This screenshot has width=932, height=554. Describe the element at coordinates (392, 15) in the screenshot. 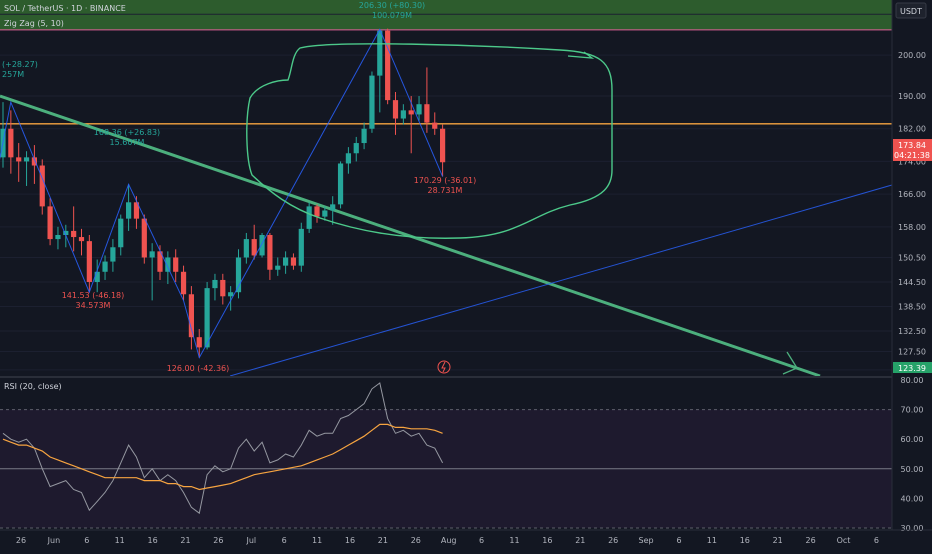

I see `label-top-high-vol: 100.079M` at that location.